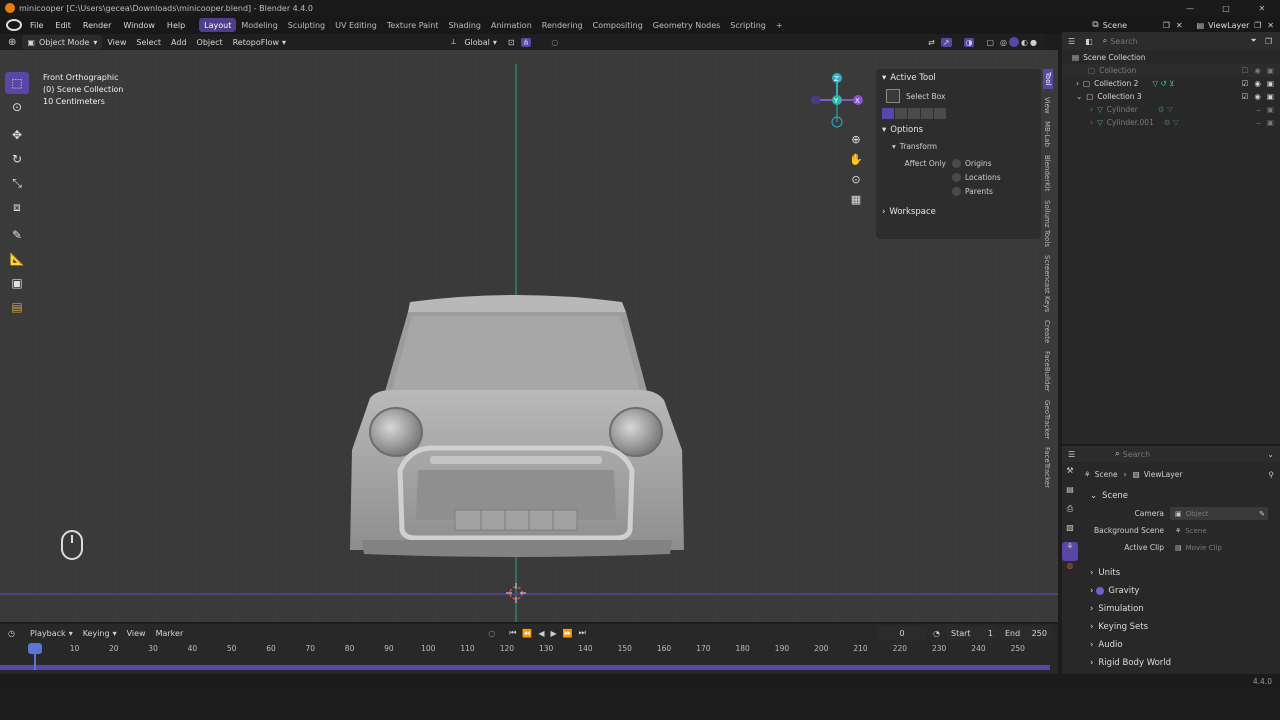 This screenshot has width=1280, height=720. What do you see at coordinates (1133, 25) in the screenshot?
I see `scene-selector: Scene` at bounding box center [1133, 25].